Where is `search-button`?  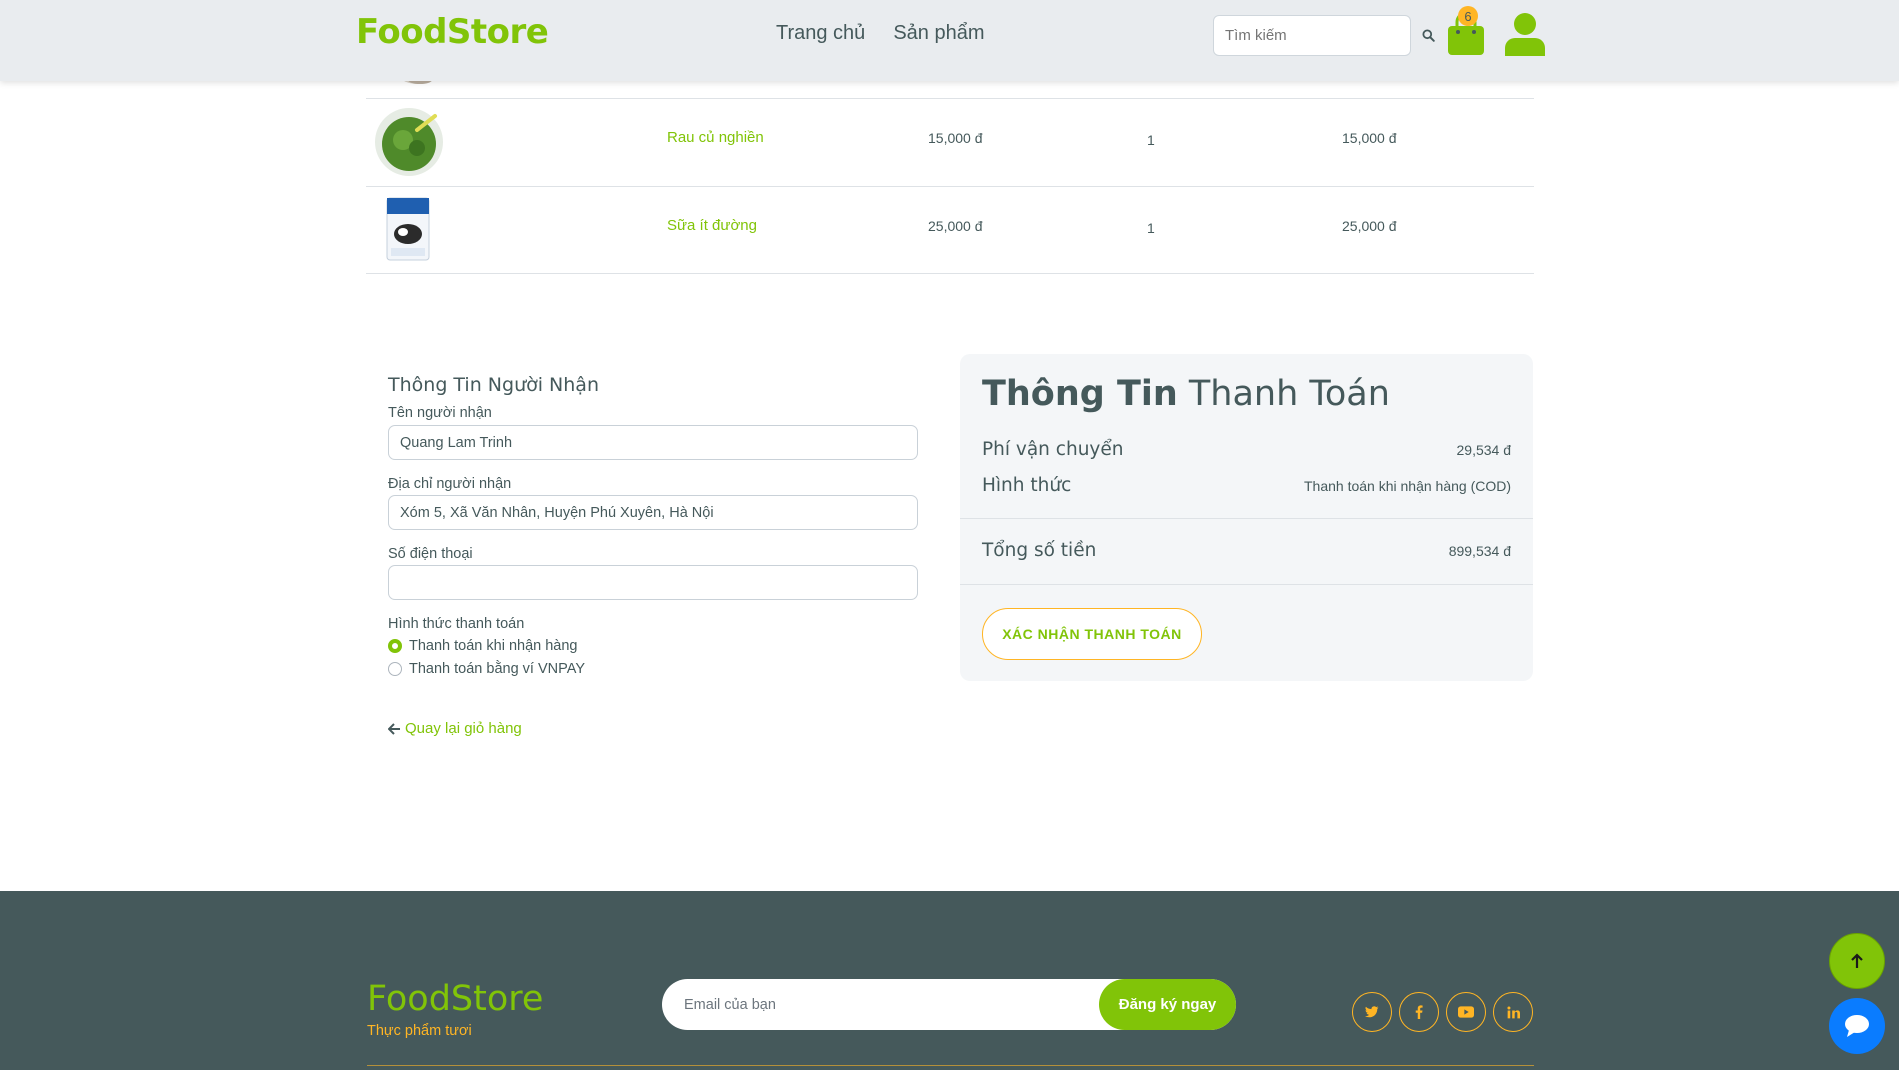
search-button is located at coordinates (1428, 35).